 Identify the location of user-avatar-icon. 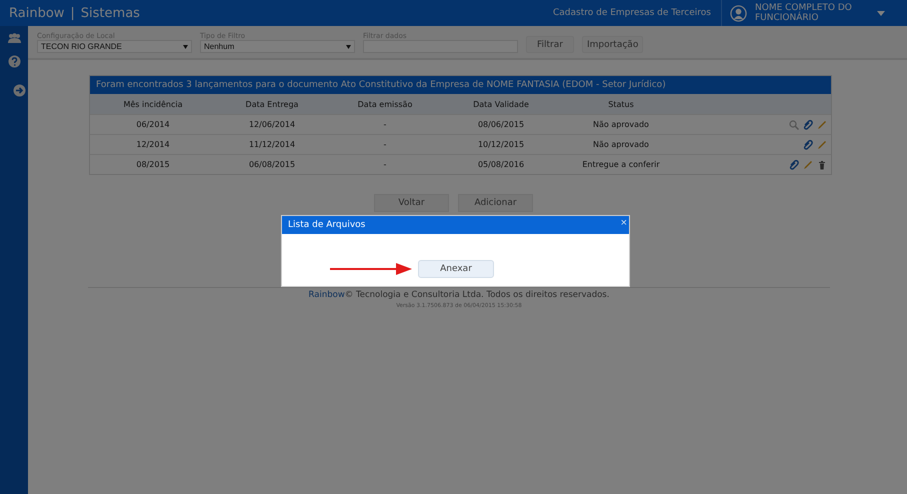
(738, 13).